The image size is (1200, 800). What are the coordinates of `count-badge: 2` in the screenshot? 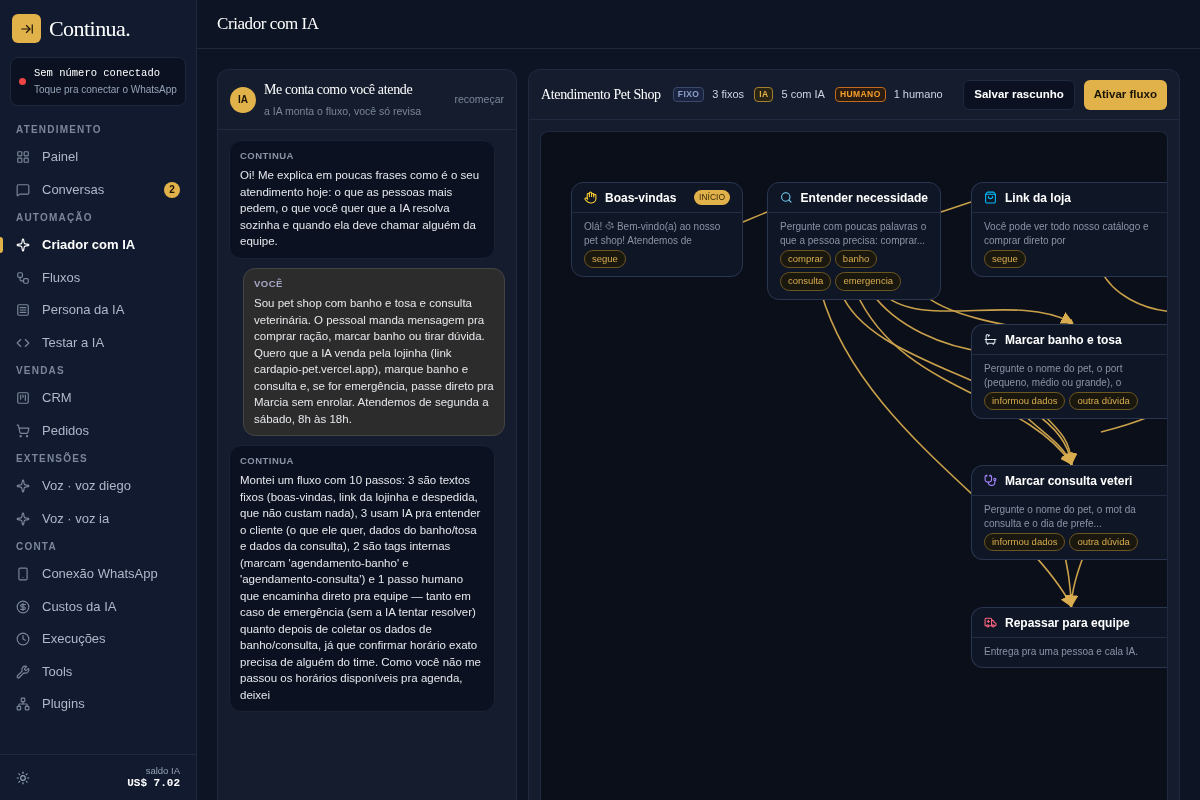 It's located at (172, 189).